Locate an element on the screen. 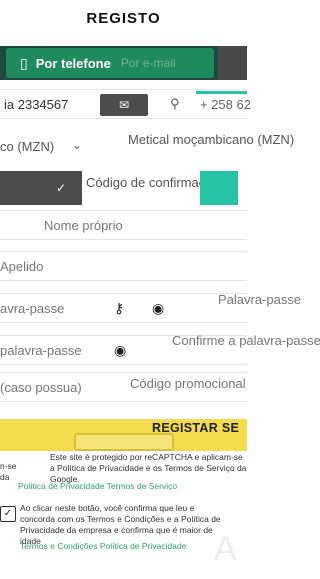  last-name-field: Apelido is located at coordinates (123, 266).